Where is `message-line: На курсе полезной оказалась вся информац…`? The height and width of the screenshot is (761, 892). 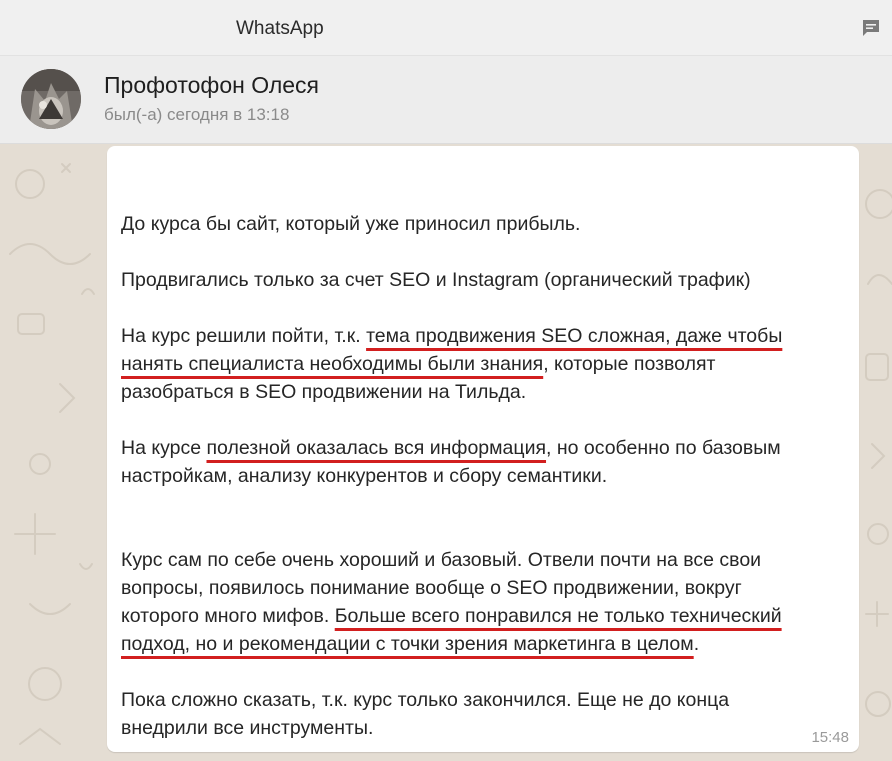
message-line: На курсе полезной оказалась вся информац… is located at coordinates (486, 448).